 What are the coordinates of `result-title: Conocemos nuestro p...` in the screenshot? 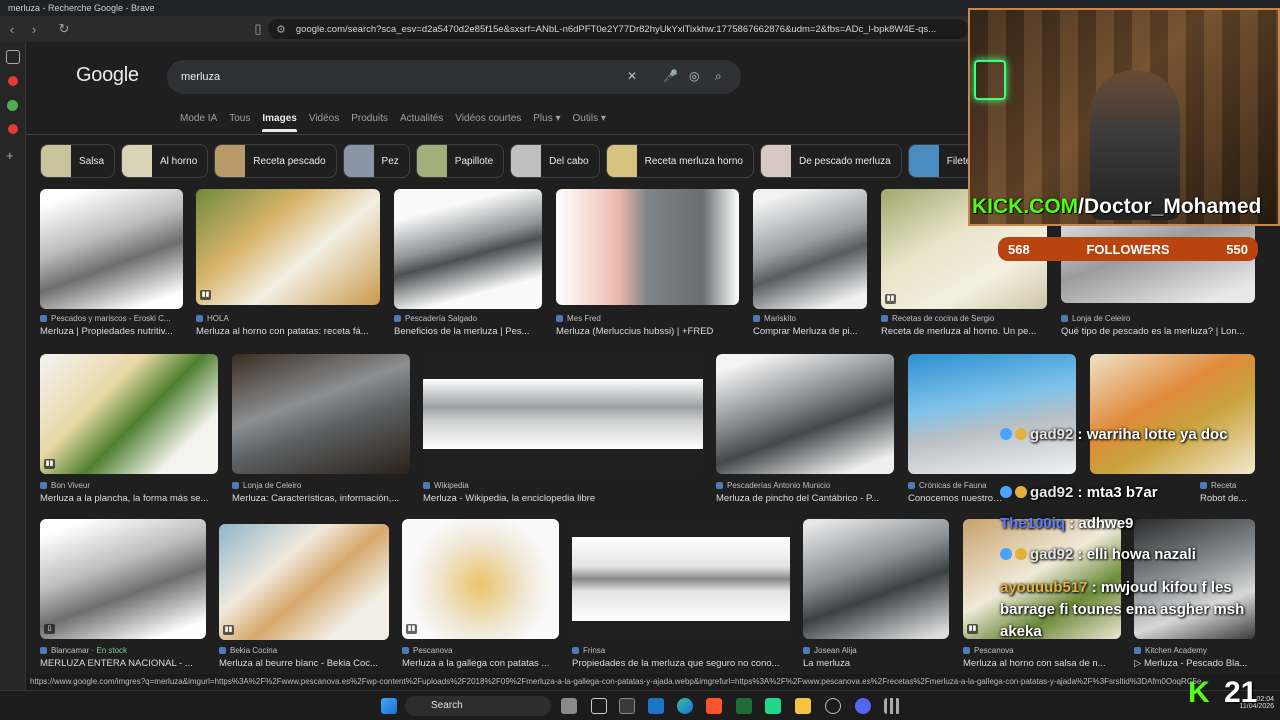 It's located at (956, 498).